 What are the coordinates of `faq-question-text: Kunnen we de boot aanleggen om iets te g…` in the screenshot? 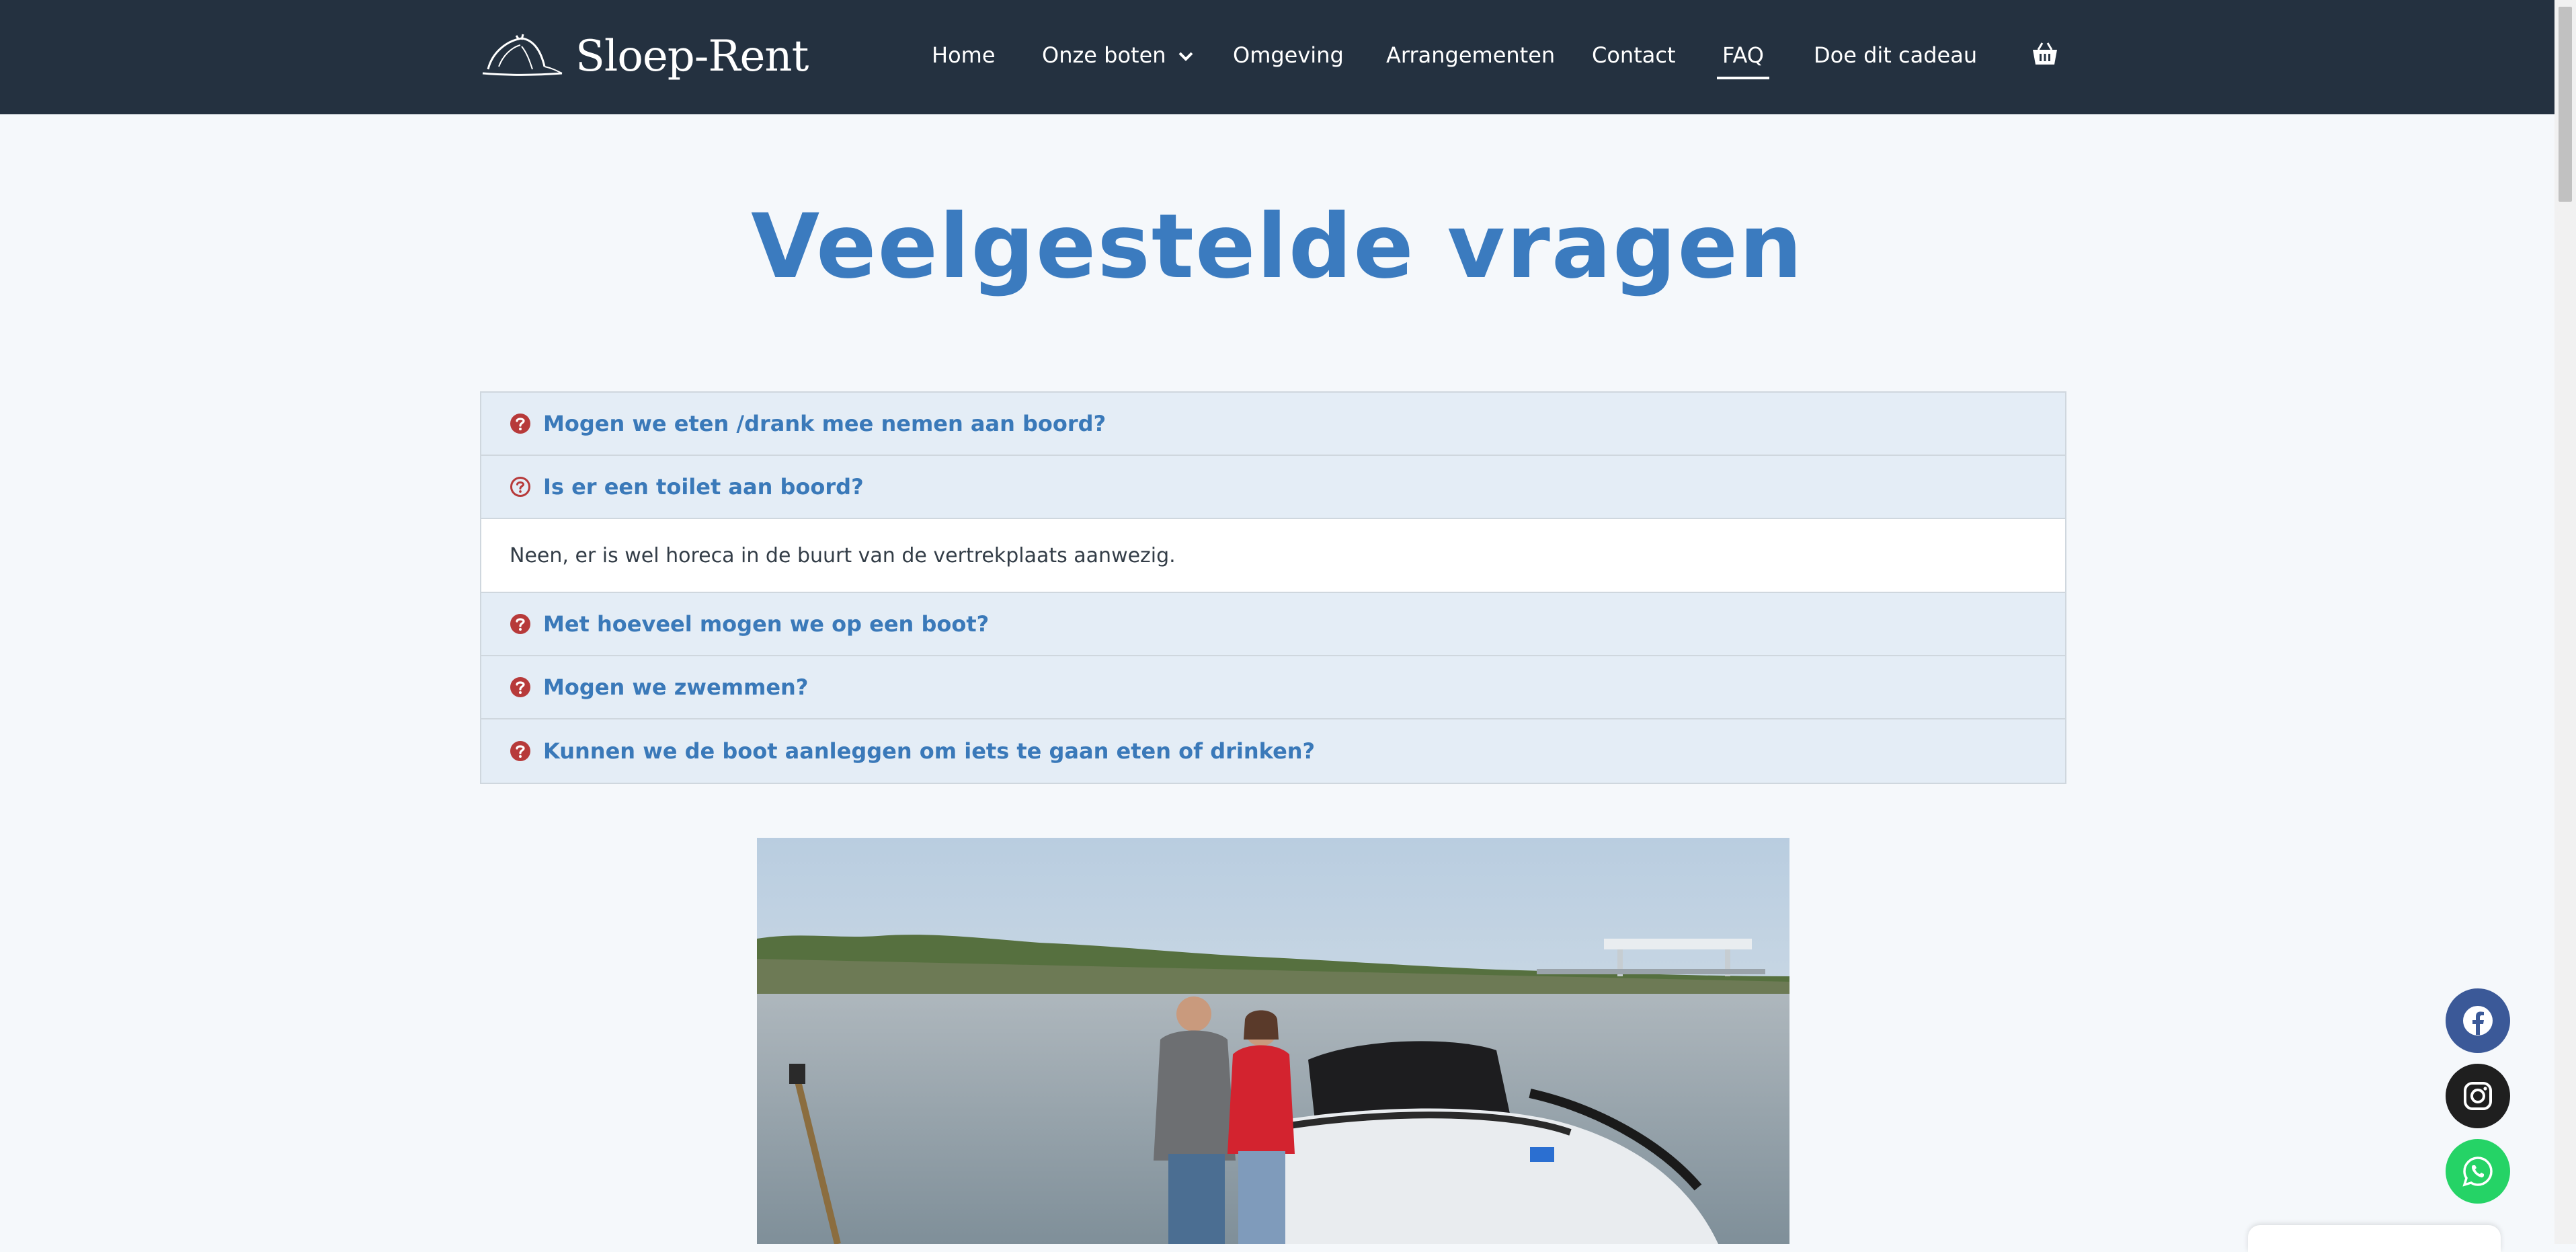 It's located at (929, 751).